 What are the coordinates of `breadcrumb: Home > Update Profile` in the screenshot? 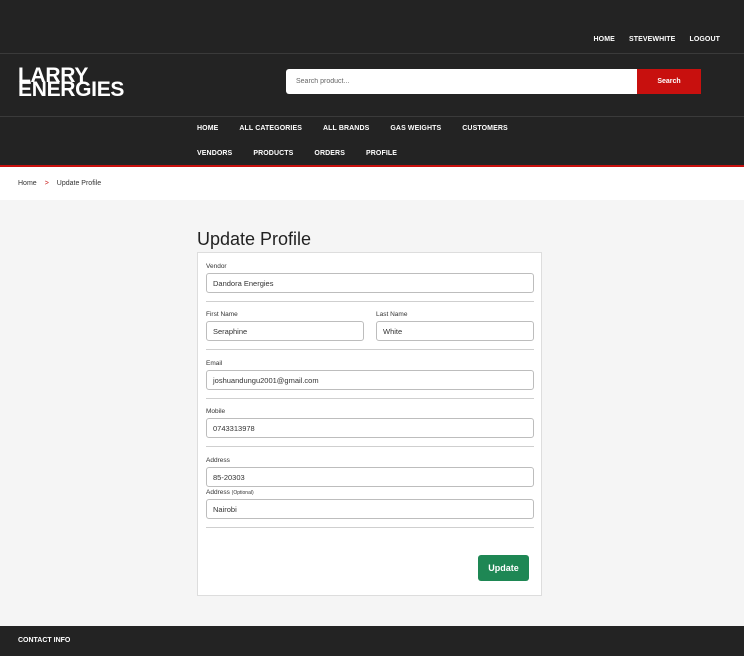 It's located at (372, 183).